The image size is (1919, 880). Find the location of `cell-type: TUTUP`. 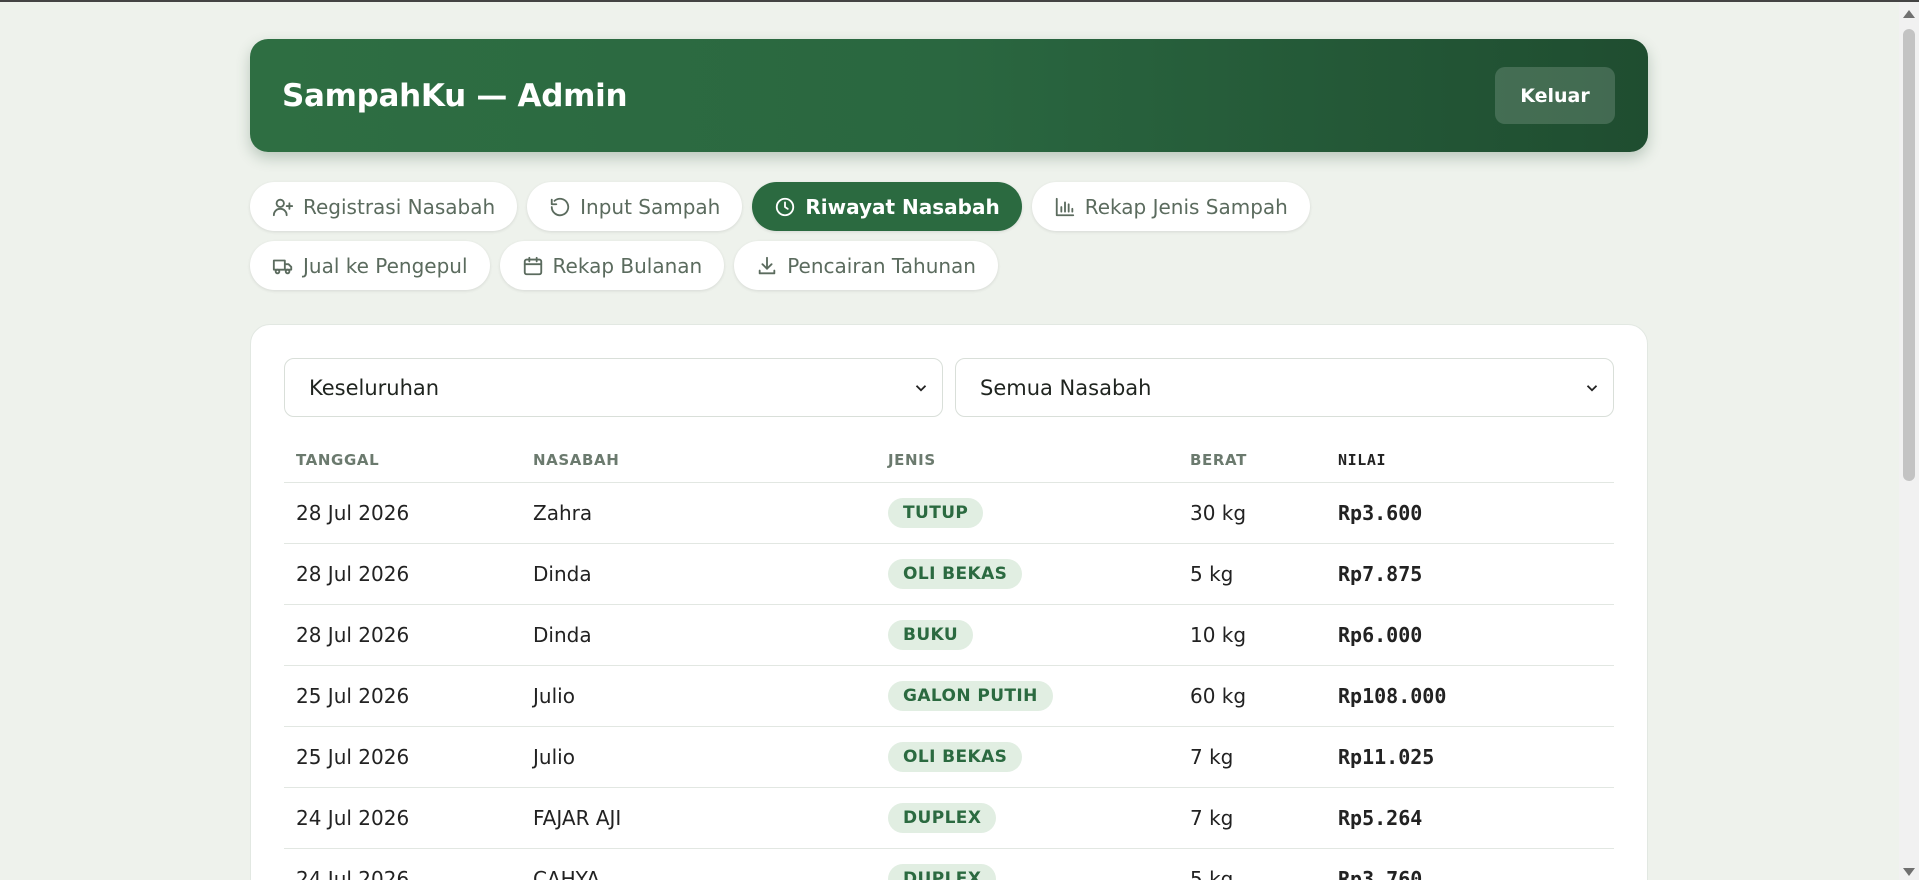

cell-type: TUTUP is located at coordinates (1027, 513).